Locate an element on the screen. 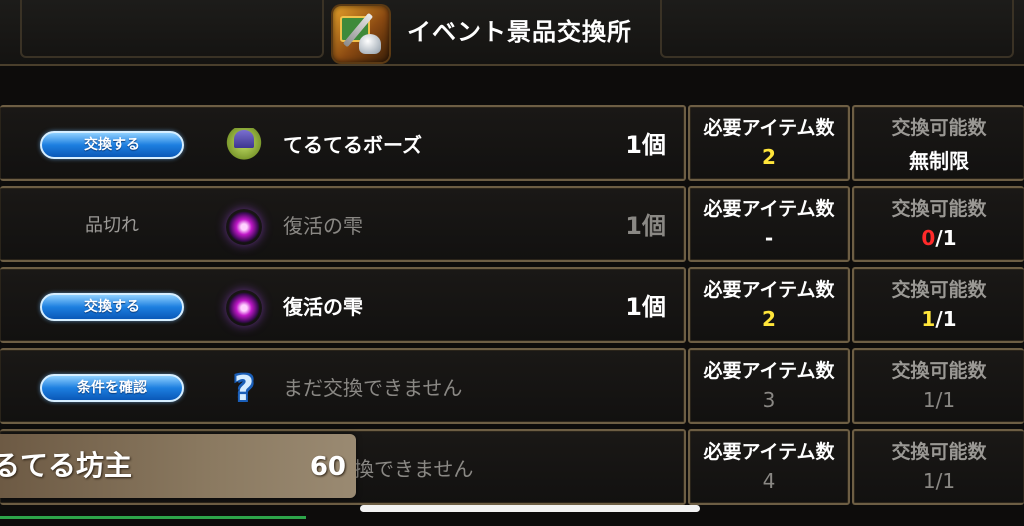 The image size is (1024, 526). exchange-row: 交換する てるてるボーズ 1個 必要アイテム数 2 交換可能数 無制限 is located at coordinates (512, 143).